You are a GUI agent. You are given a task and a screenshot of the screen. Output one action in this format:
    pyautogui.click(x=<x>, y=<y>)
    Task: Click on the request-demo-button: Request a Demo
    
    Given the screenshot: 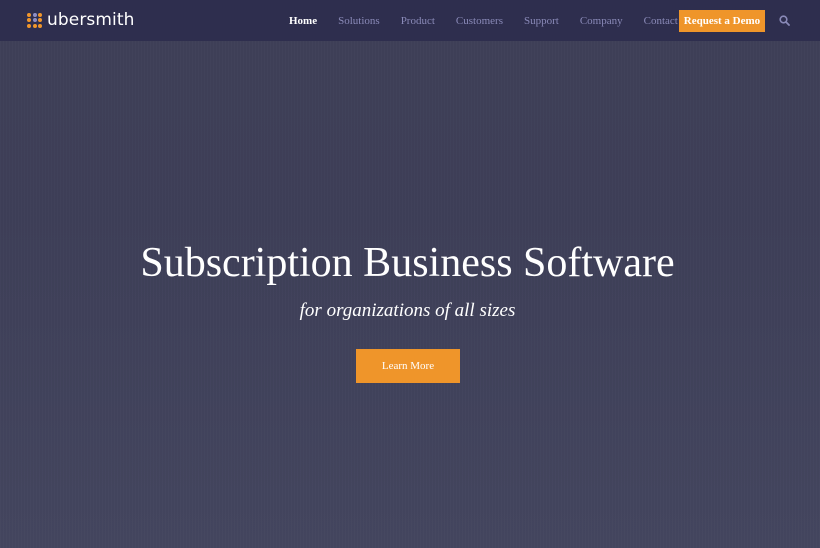 What is the action you would take?
    pyautogui.click(x=722, y=21)
    